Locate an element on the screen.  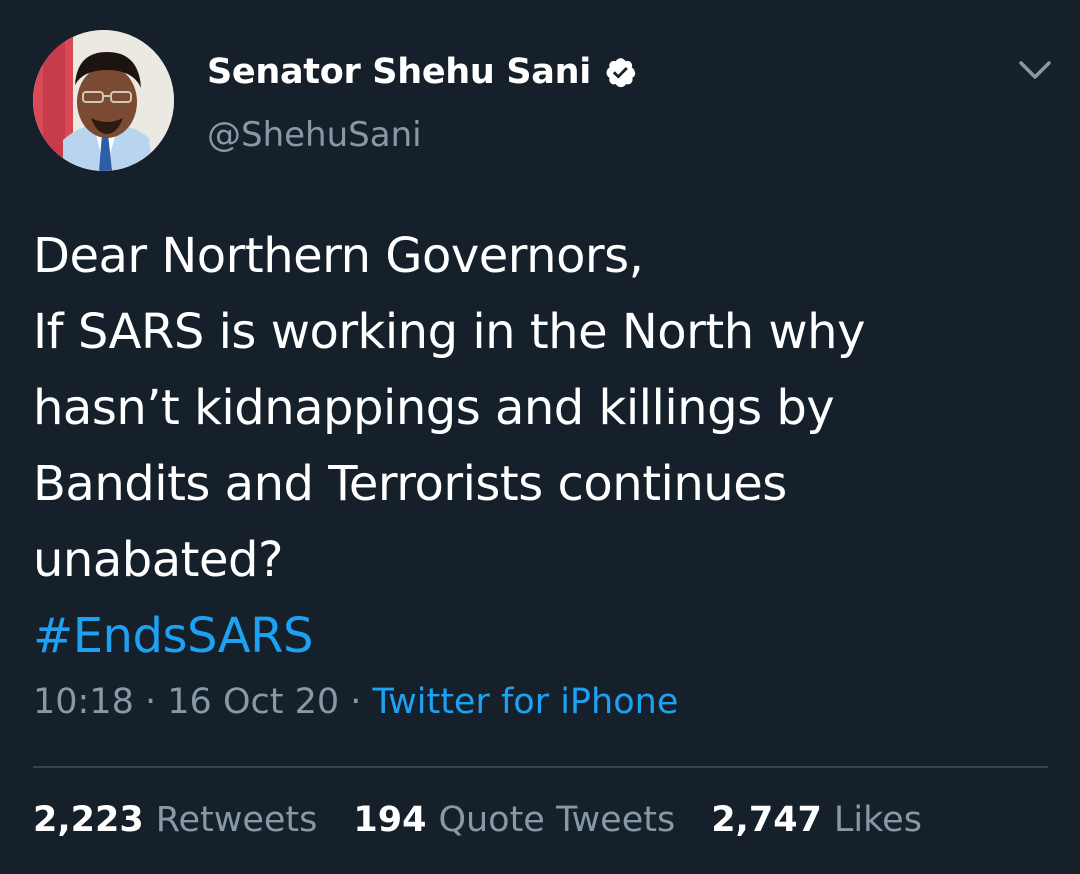
retweets-label: Retweets is located at coordinates (236, 820).